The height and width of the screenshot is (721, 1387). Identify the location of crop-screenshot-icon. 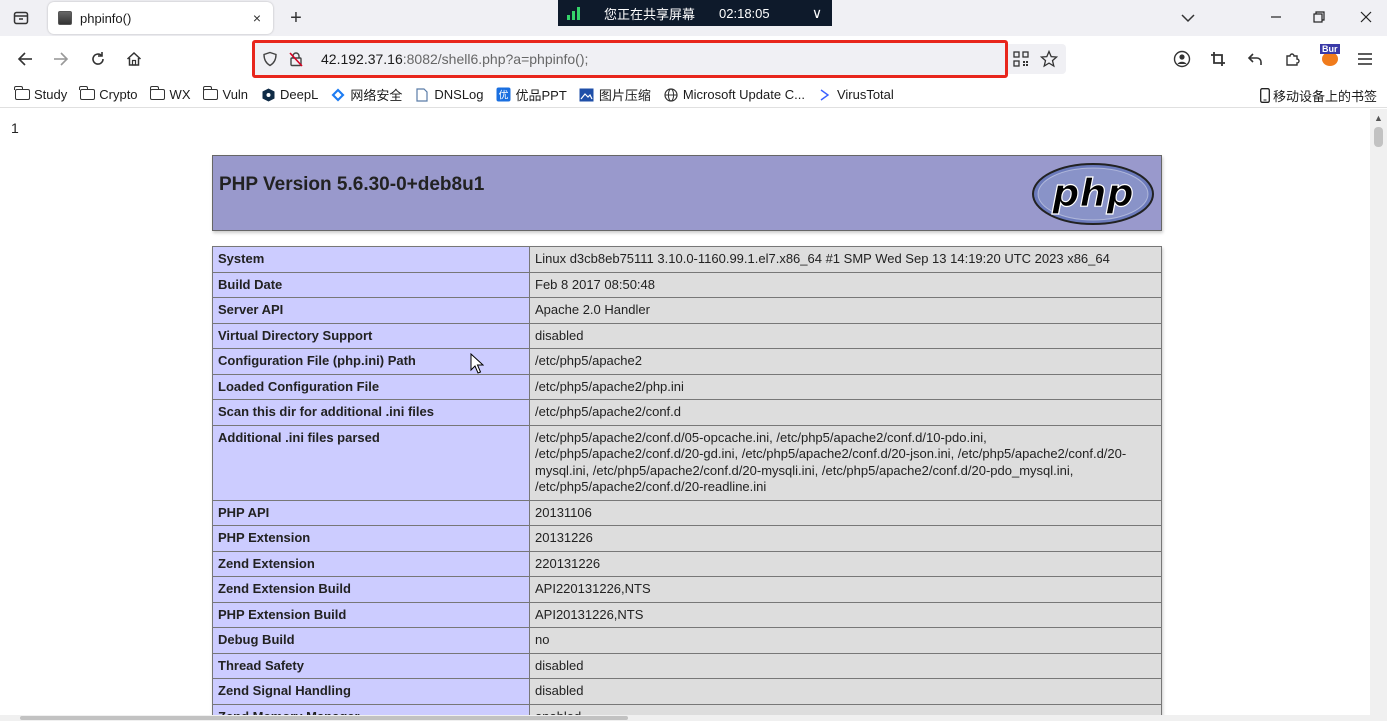
(1218, 59).